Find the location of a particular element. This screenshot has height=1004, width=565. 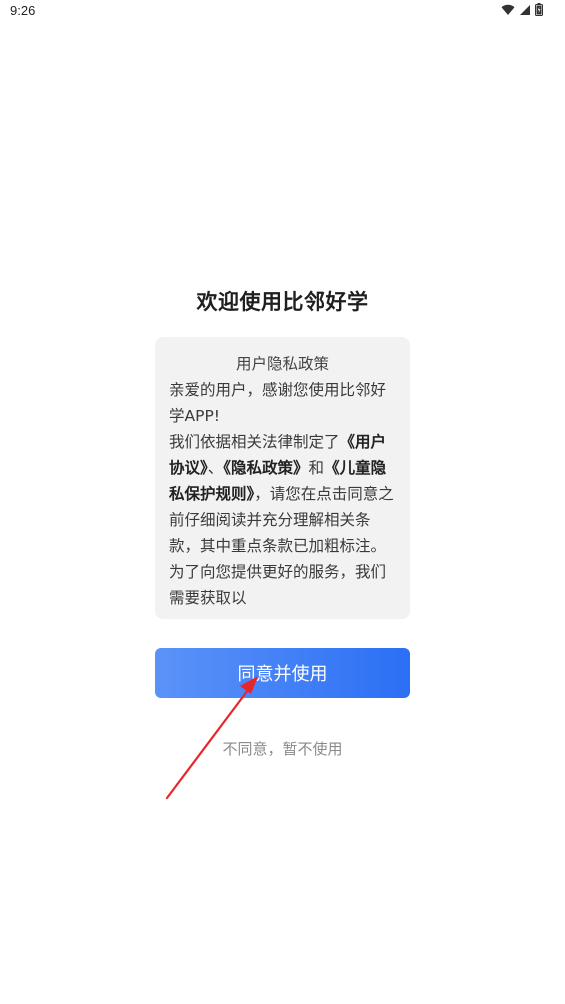

policy-and-word: 和 is located at coordinates (316, 468).